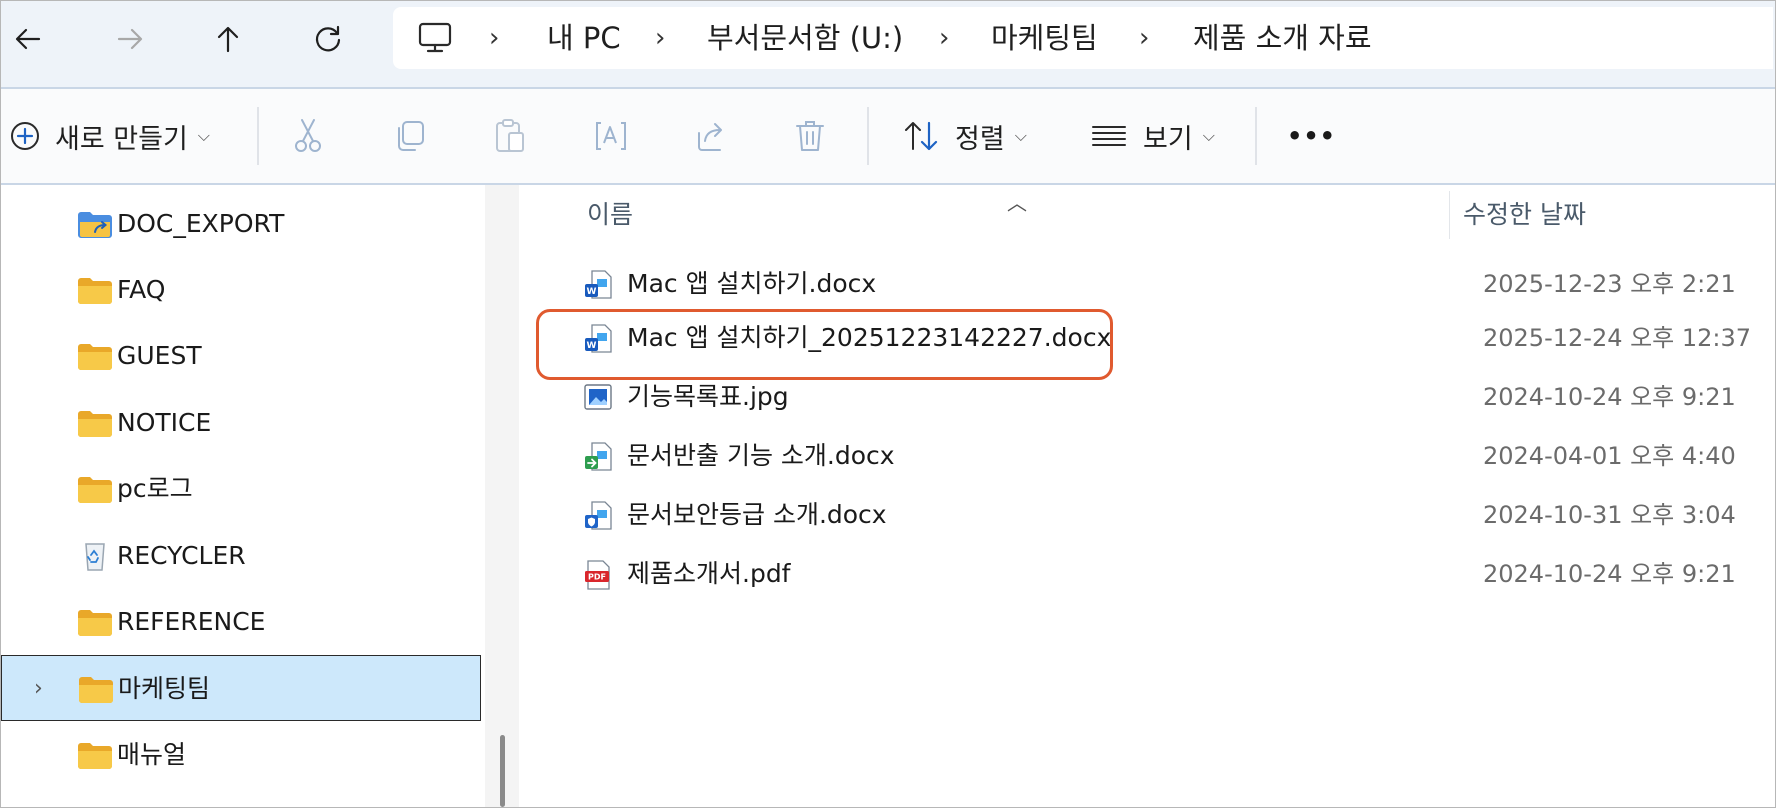 This screenshot has height=808, width=1776. What do you see at coordinates (1017, 203) in the screenshot?
I see `sort-ascending-icon: ︿` at bounding box center [1017, 203].